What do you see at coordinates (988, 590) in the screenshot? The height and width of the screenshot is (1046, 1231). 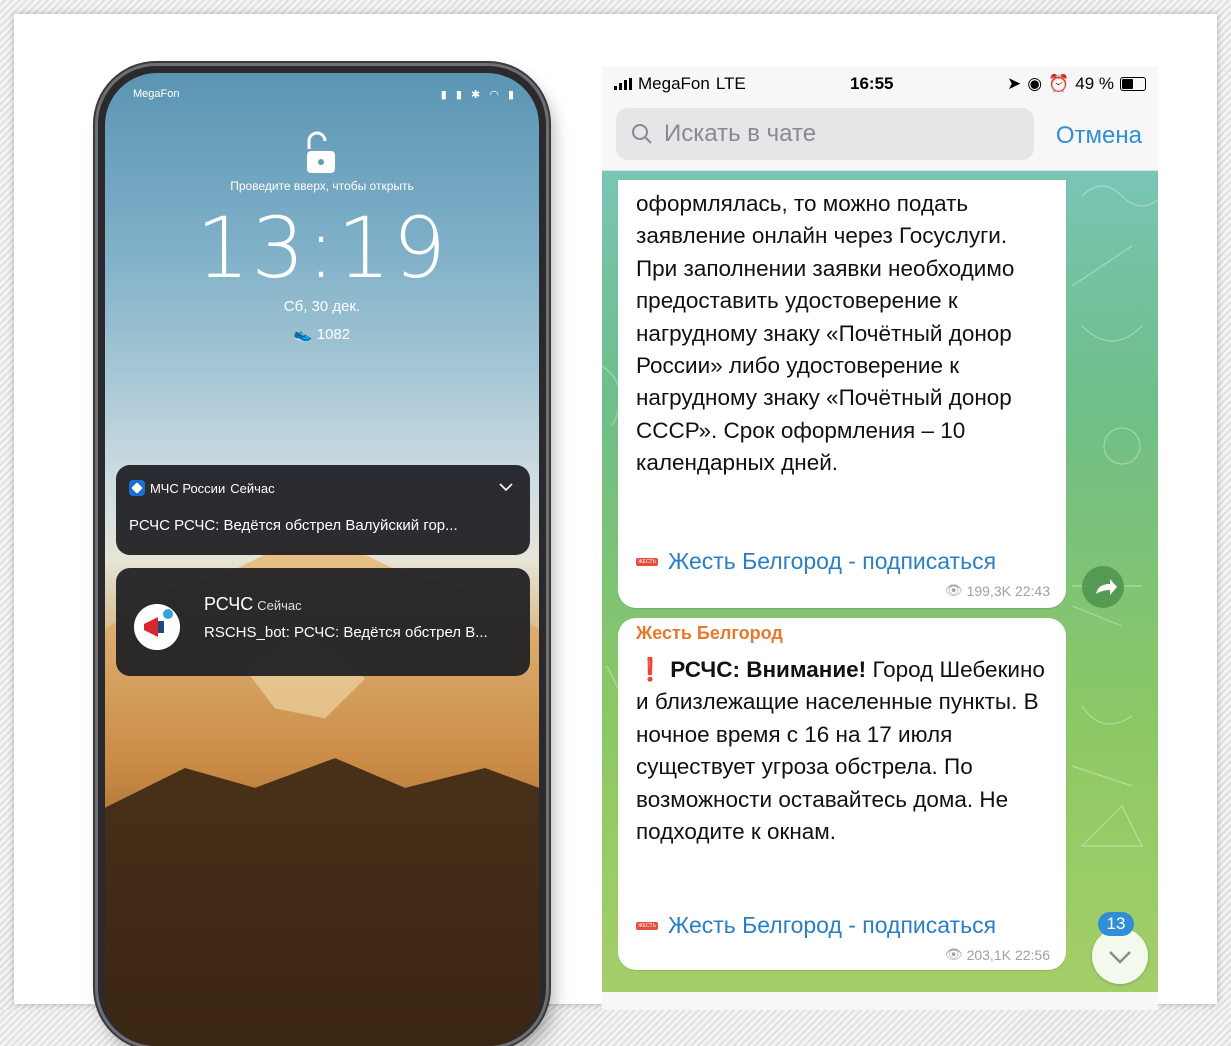 I see `view-count: 199,3K` at bounding box center [988, 590].